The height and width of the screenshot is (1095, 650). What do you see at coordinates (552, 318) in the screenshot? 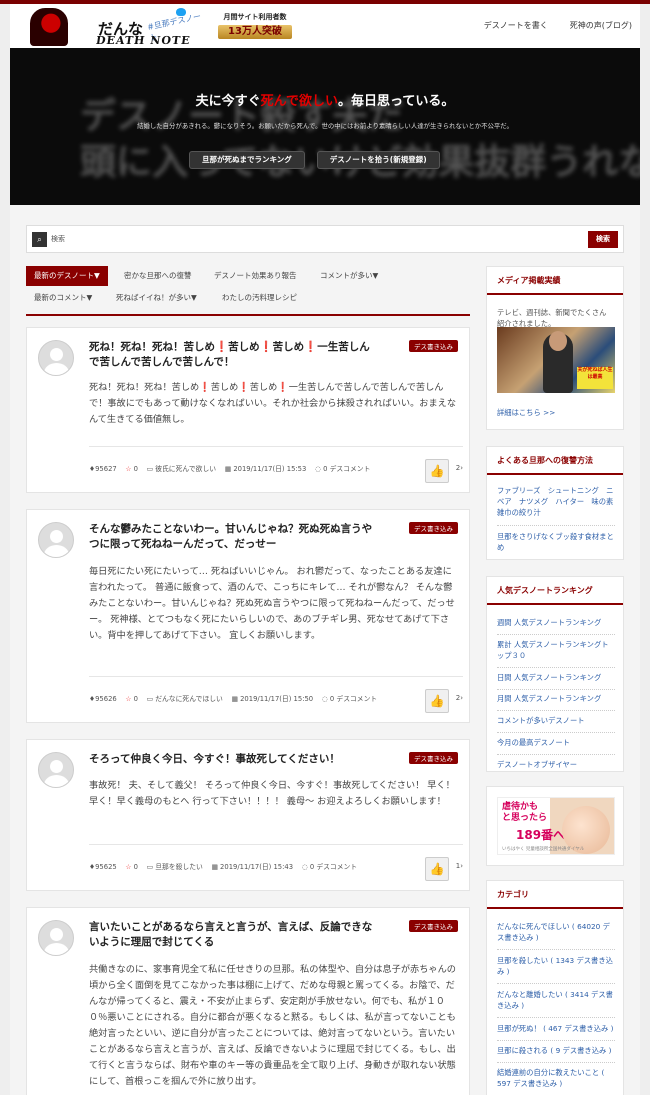
I see `media-text: テレビ、週刊誌、新聞でたくさん紹介されました。` at bounding box center [552, 318].